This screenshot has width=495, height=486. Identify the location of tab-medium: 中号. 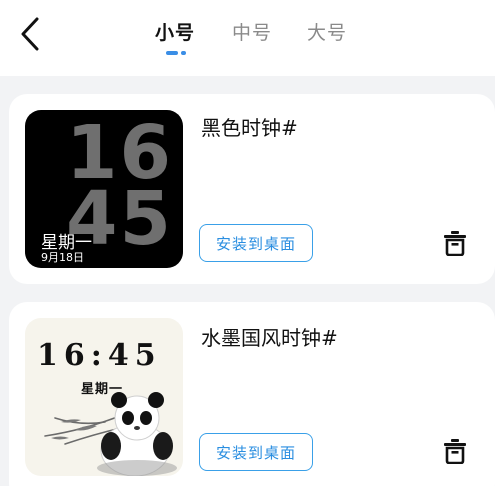
(252, 31).